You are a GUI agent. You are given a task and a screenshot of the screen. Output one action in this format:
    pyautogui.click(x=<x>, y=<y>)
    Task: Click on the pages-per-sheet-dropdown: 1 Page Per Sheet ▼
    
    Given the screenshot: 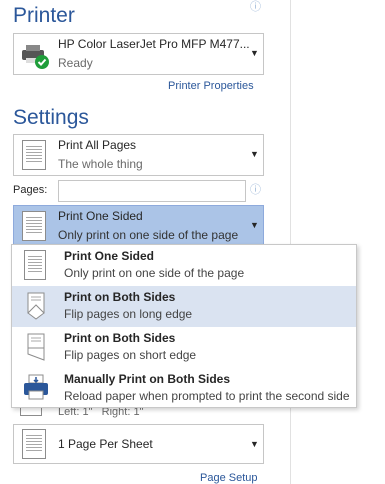 What is the action you would take?
    pyautogui.click(x=138, y=444)
    